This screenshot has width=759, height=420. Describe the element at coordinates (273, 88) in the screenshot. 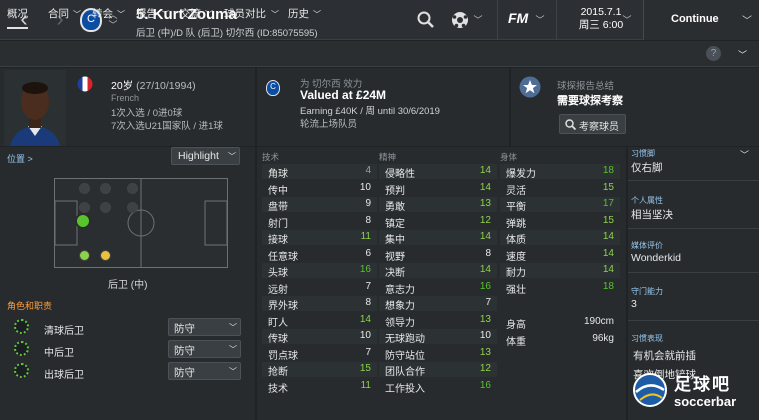

I see `club-badge-icon: C` at that location.